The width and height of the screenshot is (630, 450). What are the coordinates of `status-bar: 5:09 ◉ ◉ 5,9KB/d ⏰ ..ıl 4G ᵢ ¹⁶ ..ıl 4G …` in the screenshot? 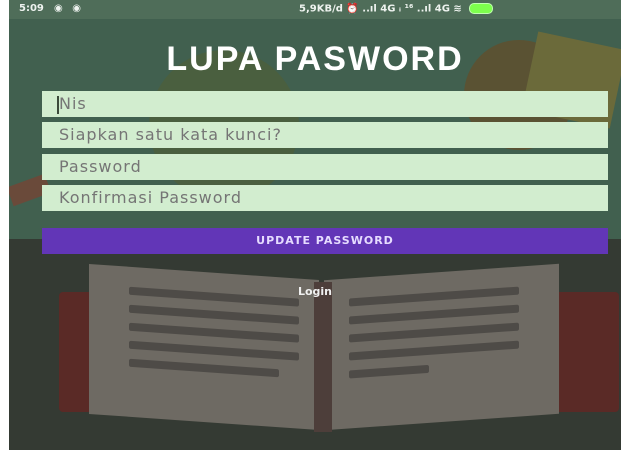 It's located at (315, 9).